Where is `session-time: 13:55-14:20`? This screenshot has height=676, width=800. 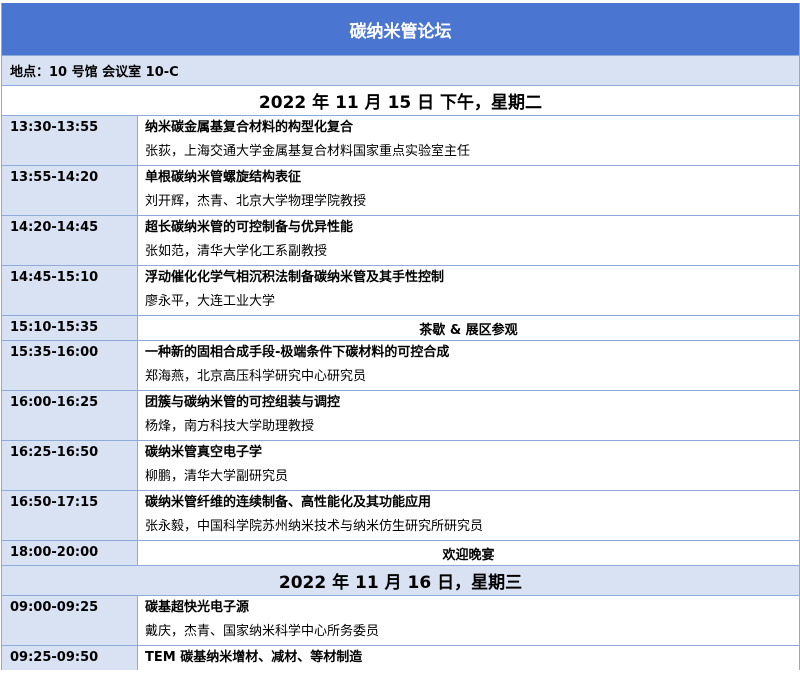 session-time: 13:55-14:20 is located at coordinates (70, 190).